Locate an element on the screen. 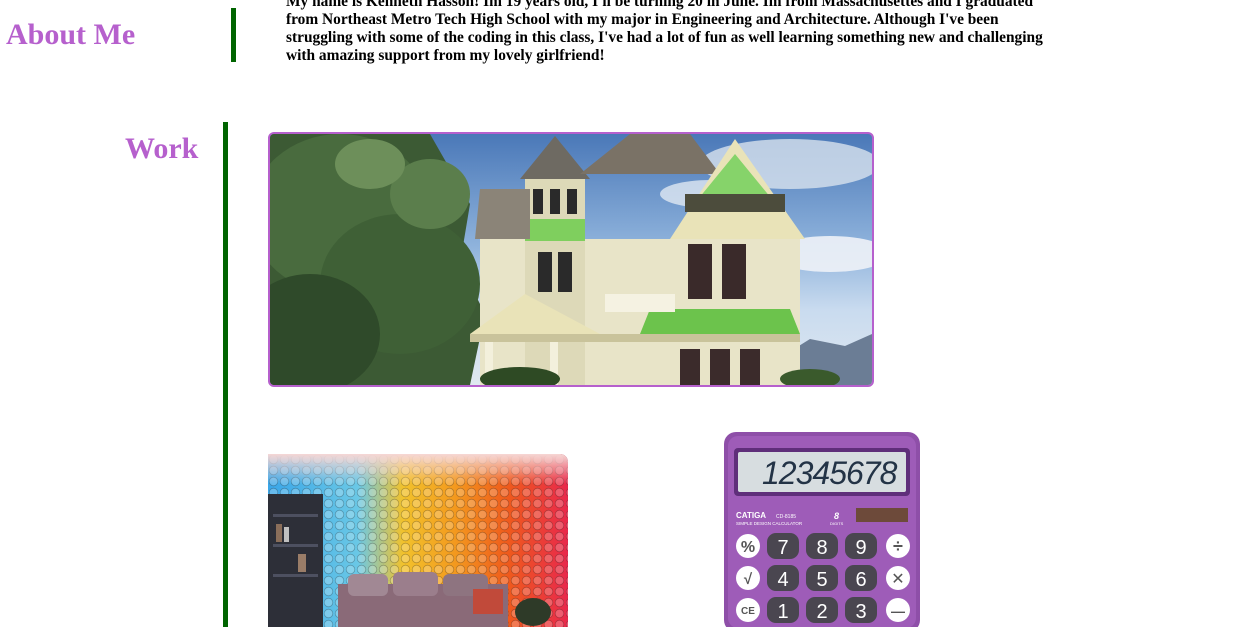 This screenshot has width=1258, height=627. calc-key-9: 9 is located at coordinates (860, 548).